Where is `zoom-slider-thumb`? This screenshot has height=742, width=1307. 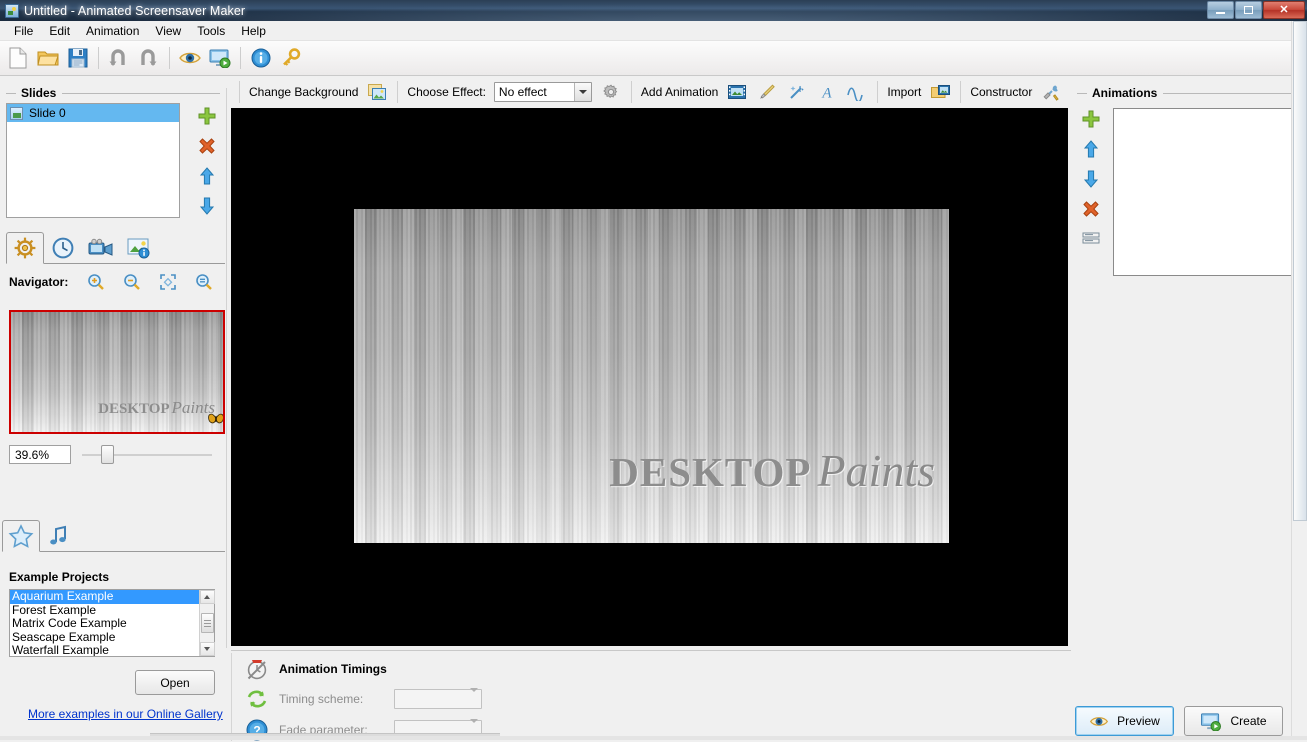 zoom-slider-thumb is located at coordinates (107, 454).